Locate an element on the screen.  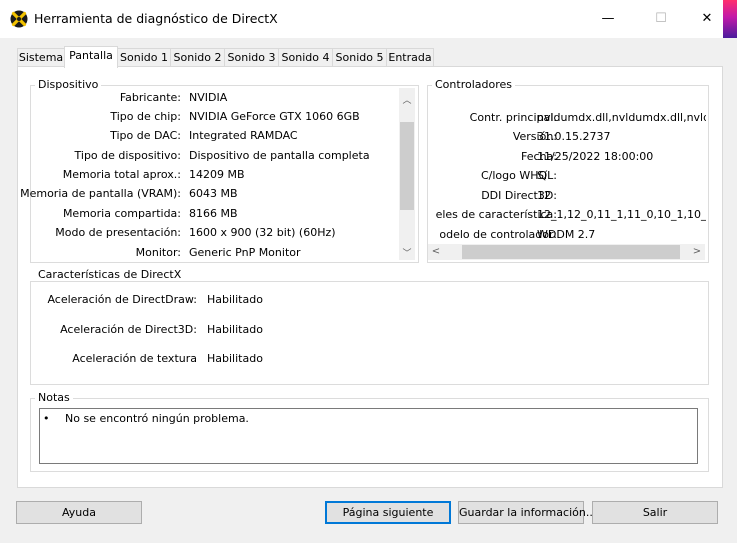
help-button: Ayuda is located at coordinates (79, 512).